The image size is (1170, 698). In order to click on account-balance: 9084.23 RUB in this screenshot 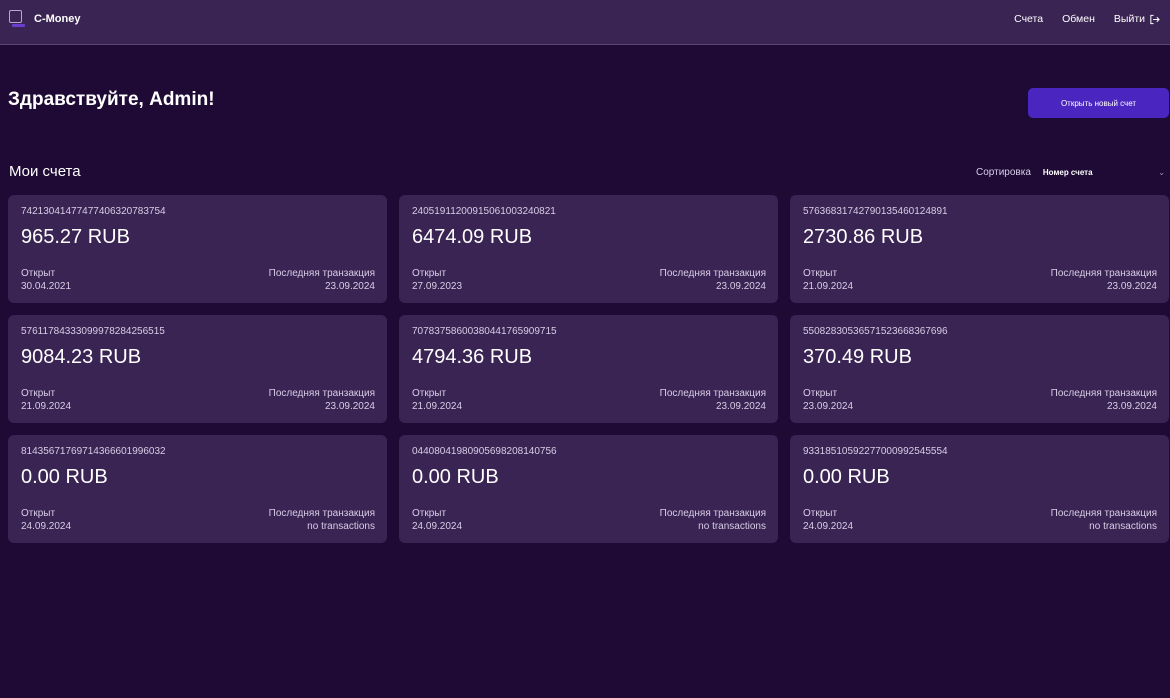, I will do `click(81, 357)`.